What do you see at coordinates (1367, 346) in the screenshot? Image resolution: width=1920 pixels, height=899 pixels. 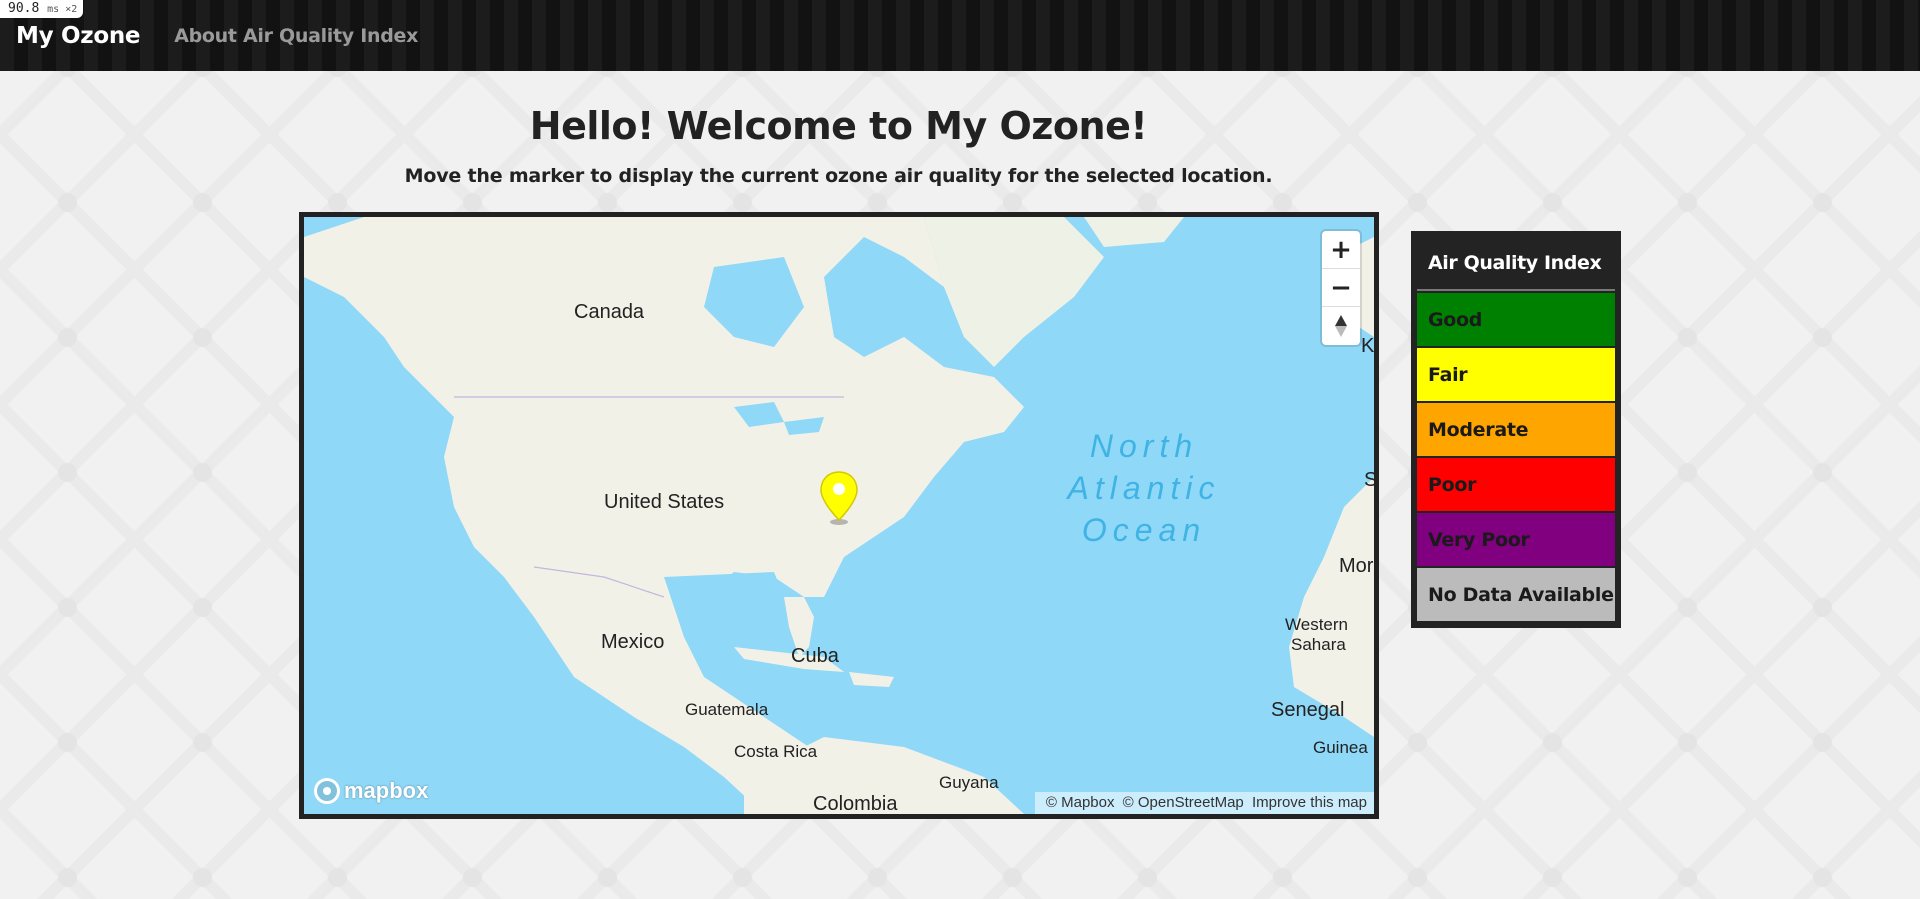 I see `map-label-k: K` at bounding box center [1367, 346].